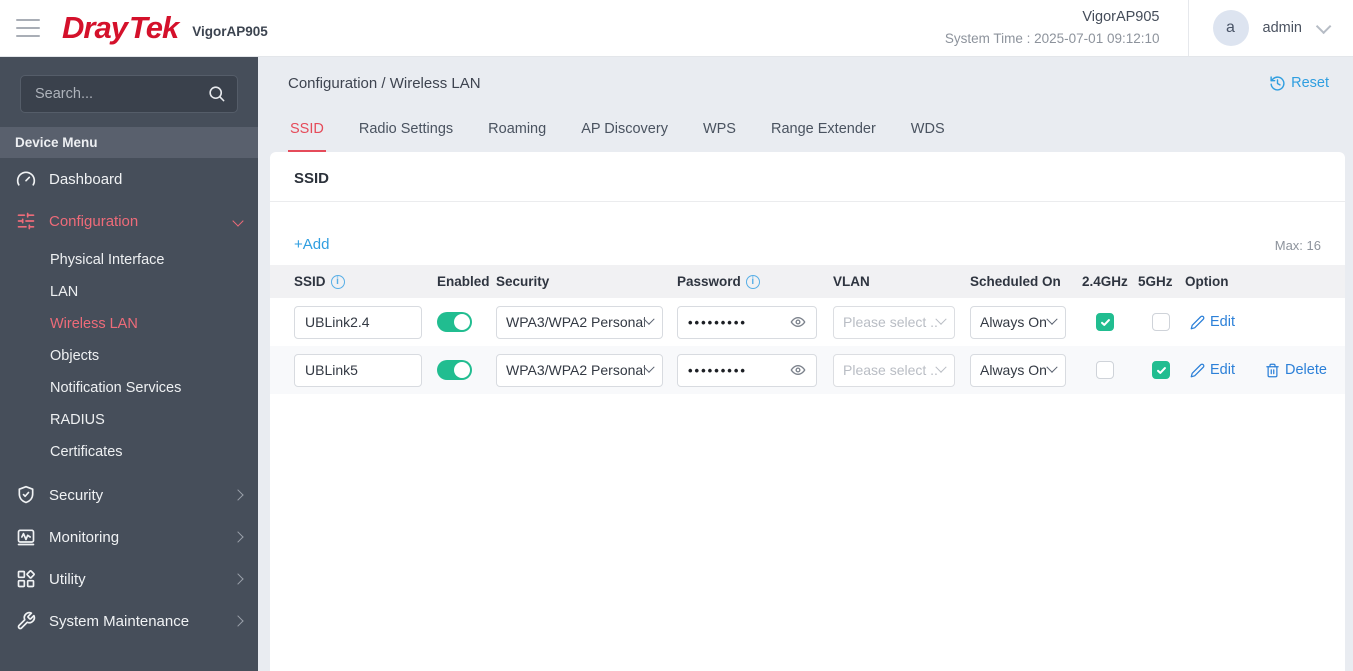 This screenshot has height=671, width=1353. Describe the element at coordinates (624, 136) in the screenshot. I see `tab-ap-discovery: AP Discovery` at that location.